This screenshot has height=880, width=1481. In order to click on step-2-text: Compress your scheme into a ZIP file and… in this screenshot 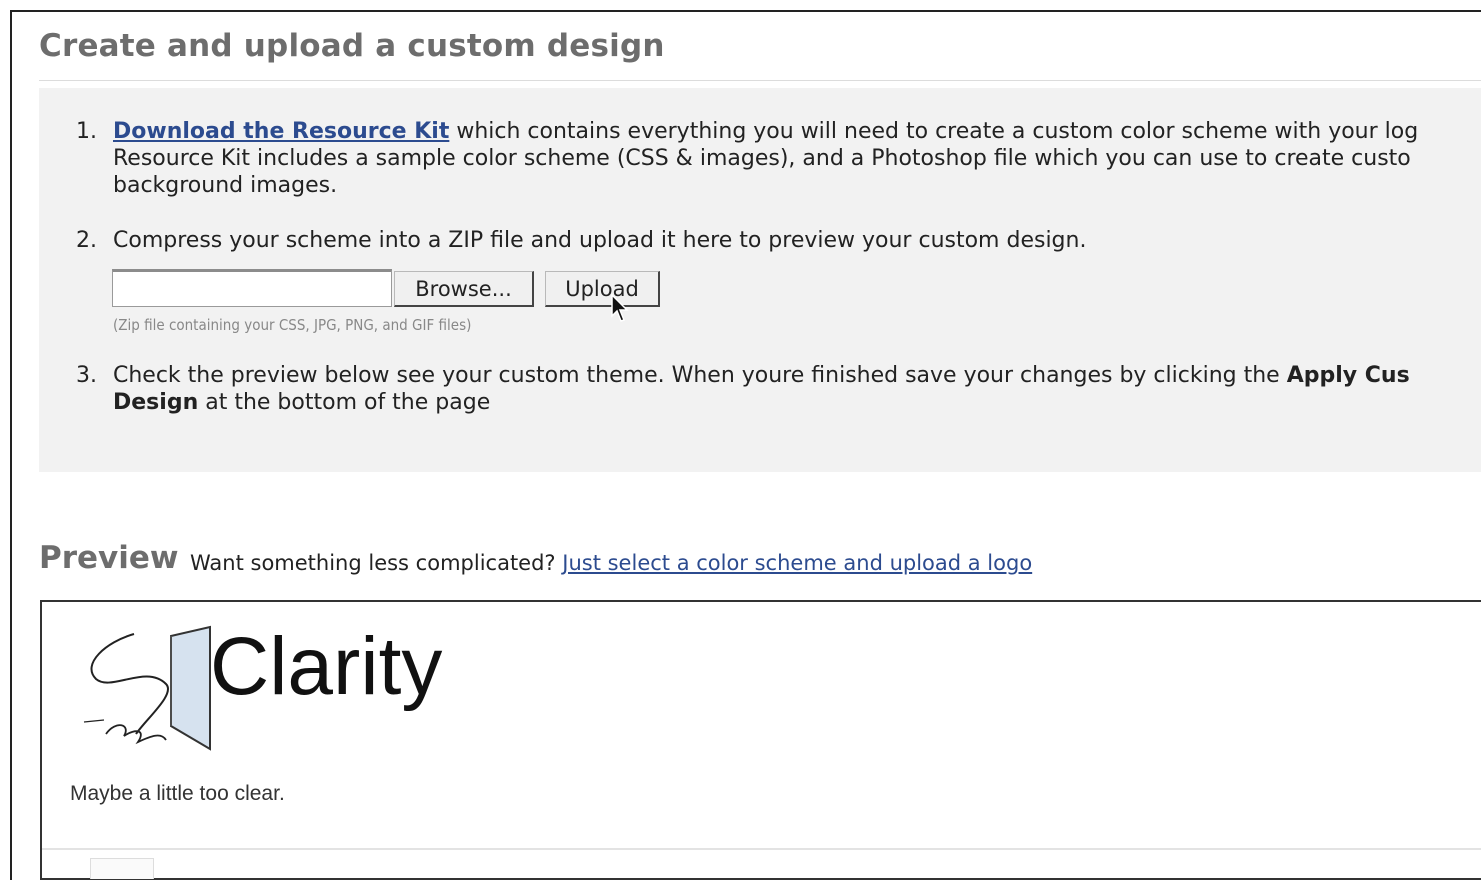, I will do `click(600, 240)`.